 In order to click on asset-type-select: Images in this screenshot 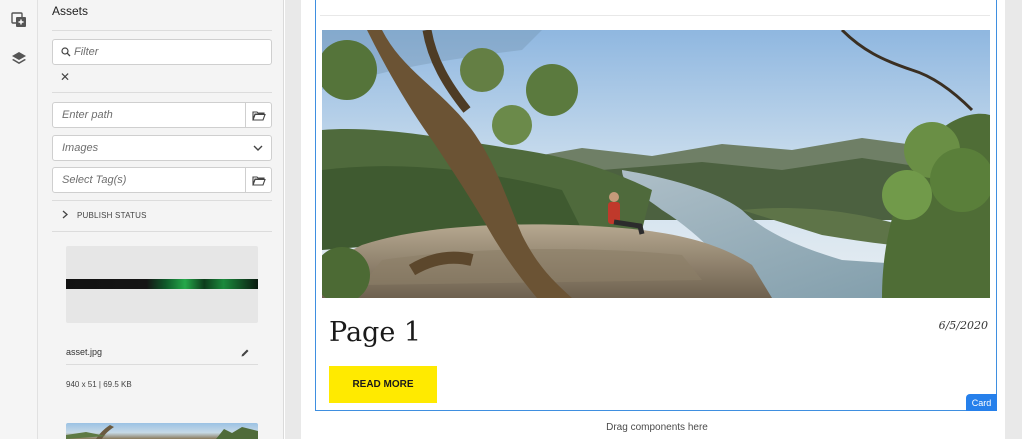, I will do `click(162, 148)`.